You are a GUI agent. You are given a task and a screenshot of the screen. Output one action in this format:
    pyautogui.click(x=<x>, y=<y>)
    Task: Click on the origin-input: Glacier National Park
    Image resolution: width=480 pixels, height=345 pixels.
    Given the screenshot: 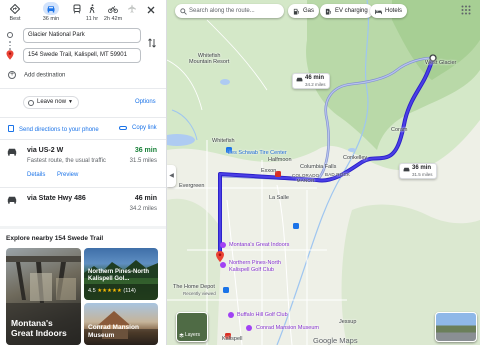 What is the action you would take?
    pyautogui.click(x=82, y=35)
    